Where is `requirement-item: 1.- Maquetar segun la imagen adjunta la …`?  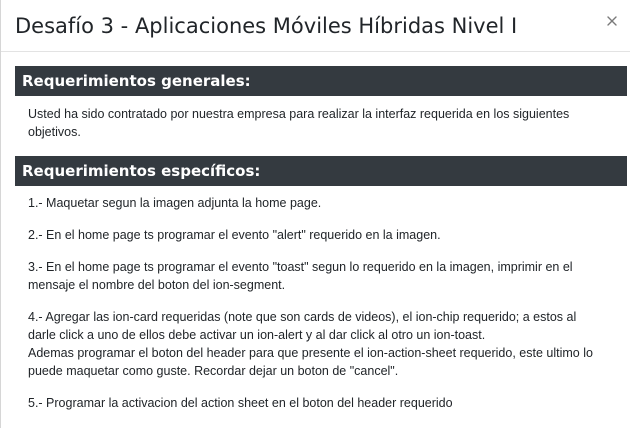
requirement-item: 1.- Maquetar segun la imagen adjunta la … is located at coordinates (314, 203).